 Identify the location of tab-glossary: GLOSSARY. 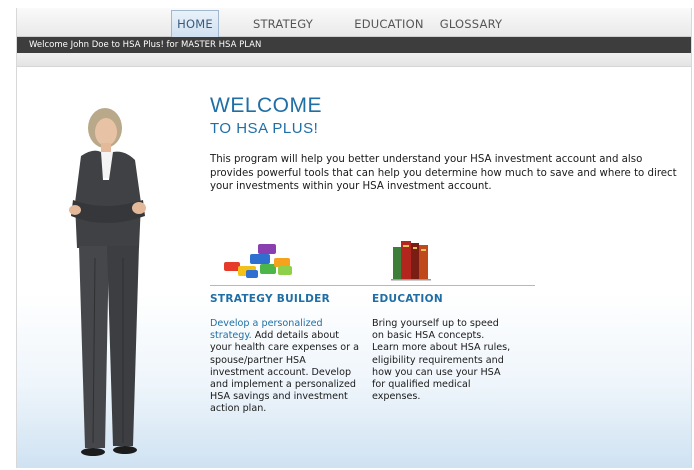
(471, 24).